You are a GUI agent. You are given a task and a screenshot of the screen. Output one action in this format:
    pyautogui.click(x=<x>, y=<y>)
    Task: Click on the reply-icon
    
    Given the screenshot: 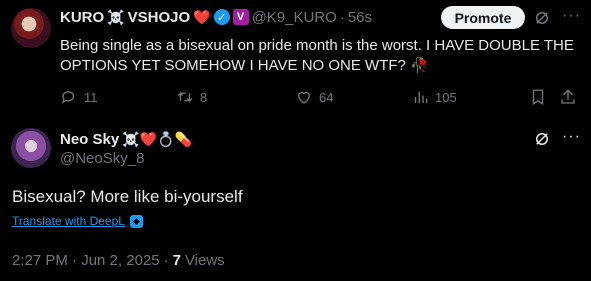 What is the action you would take?
    pyautogui.click(x=68, y=97)
    